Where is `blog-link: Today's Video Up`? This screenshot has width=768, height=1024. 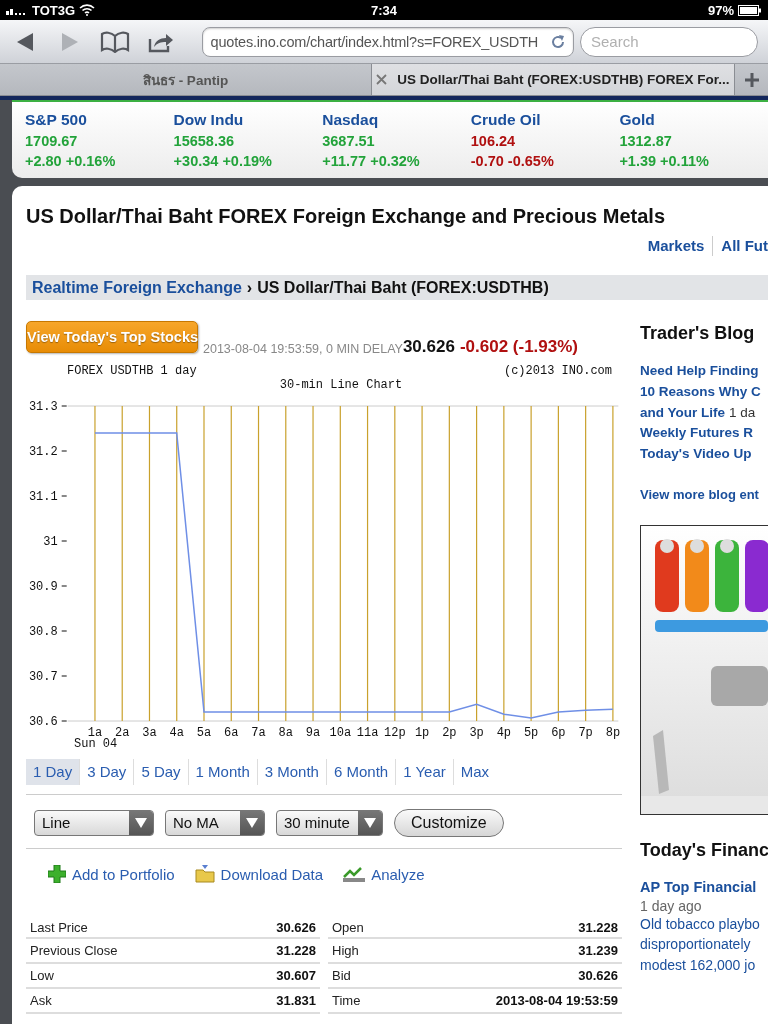
blog-link: Today's Video Up is located at coordinates (696, 454).